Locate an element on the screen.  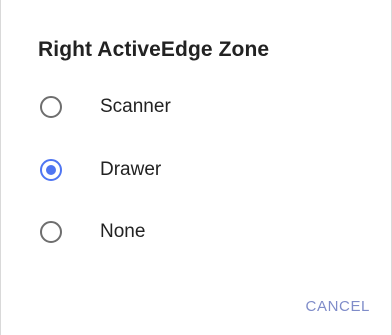
dialog-title: Right ActiveEdge Zone is located at coordinates (154, 49).